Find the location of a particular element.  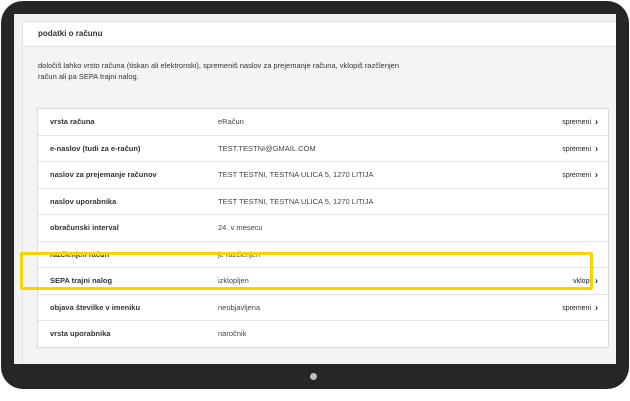

row-label: obračunski interval is located at coordinates (84, 227).